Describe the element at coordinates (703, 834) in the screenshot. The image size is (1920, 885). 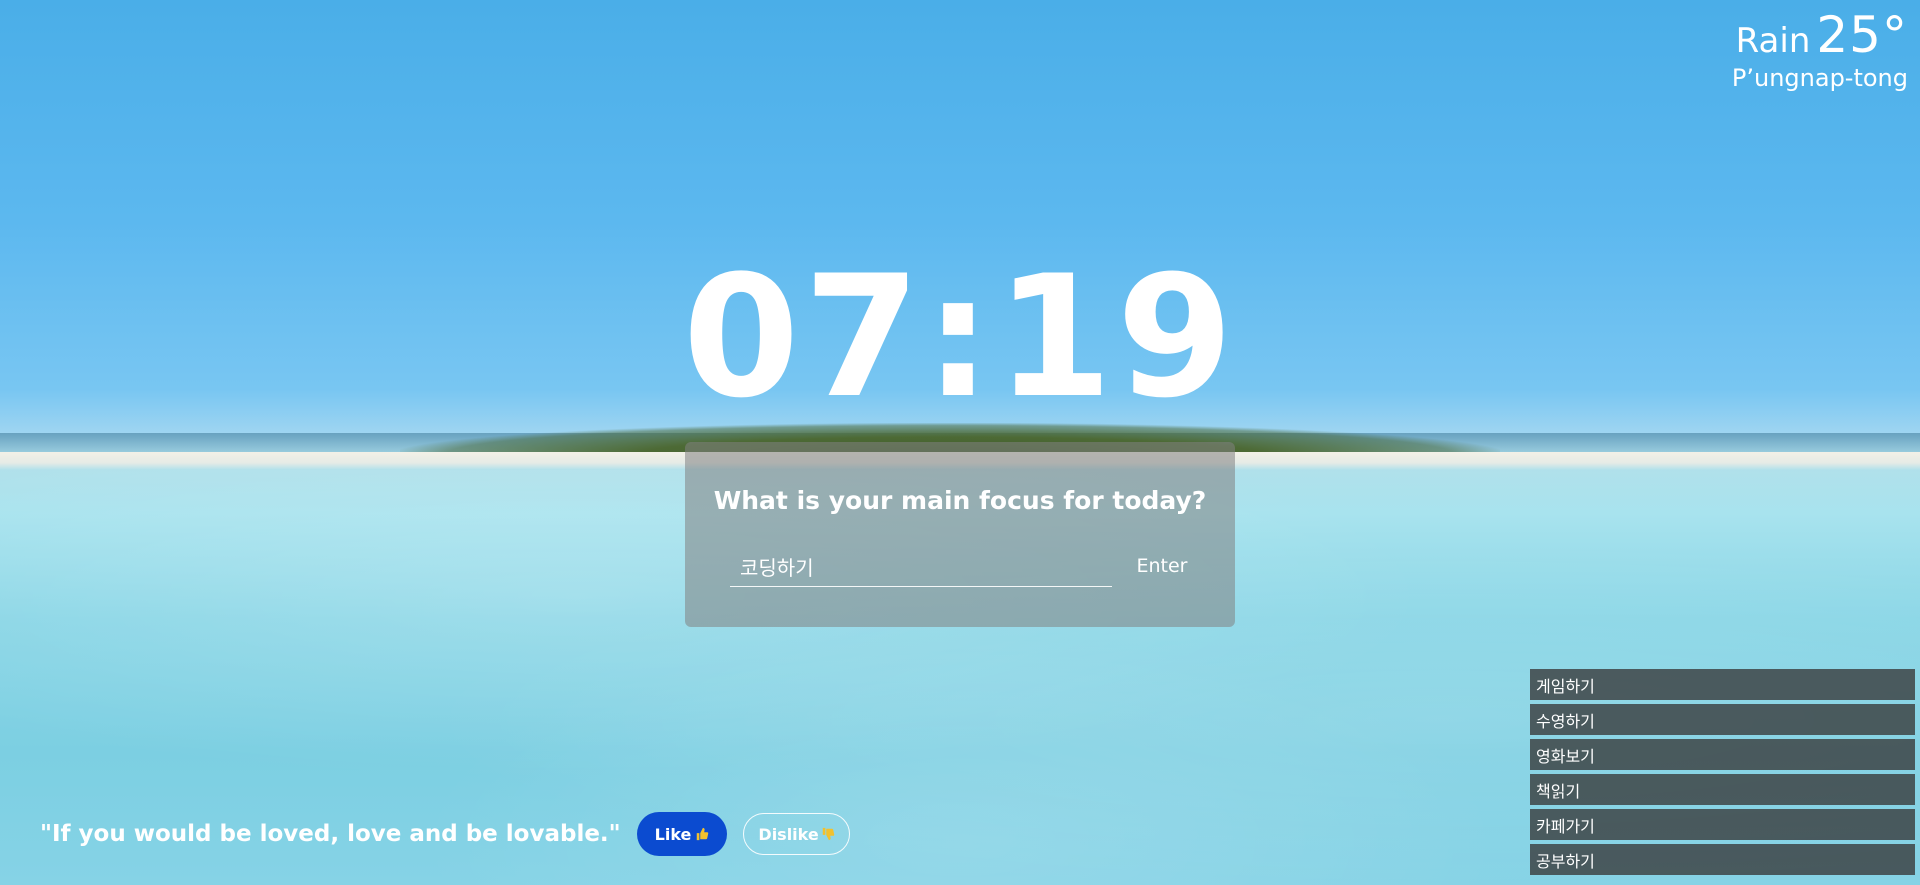
I see `thumbs-up-icon` at that location.